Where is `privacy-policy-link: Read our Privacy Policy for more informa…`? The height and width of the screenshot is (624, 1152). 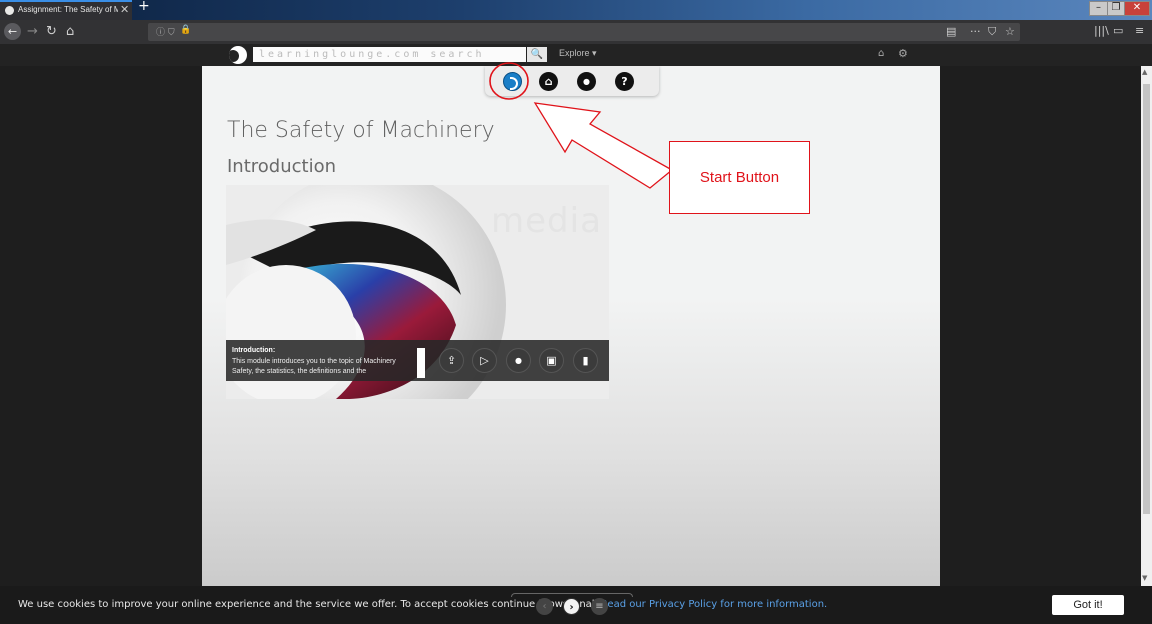 privacy-policy-link: Read our Privacy Policy for more informa… is located at coordinates (714, 604).